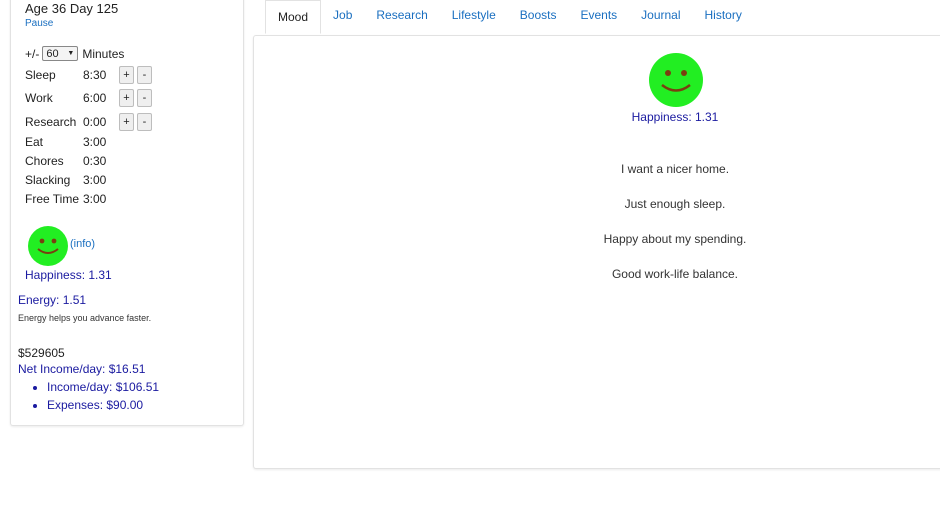 This screenshot has width=940, height=529. What do you see at coordinates (60, 53) in the screenshot?
I see `step-size-select: 60 ▼` at bounding box center [60, 53].